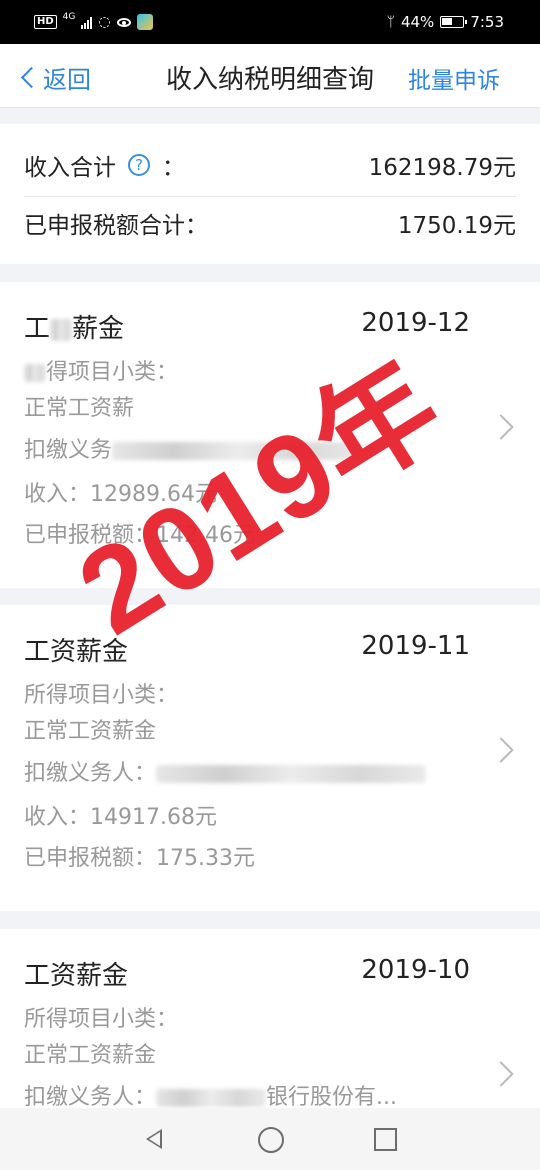 The height and width of the screenshot is (1170, 540). Describe the element at coordinates (417, 22) in the screenshot. I see `battery-percent: 44%` at that location.